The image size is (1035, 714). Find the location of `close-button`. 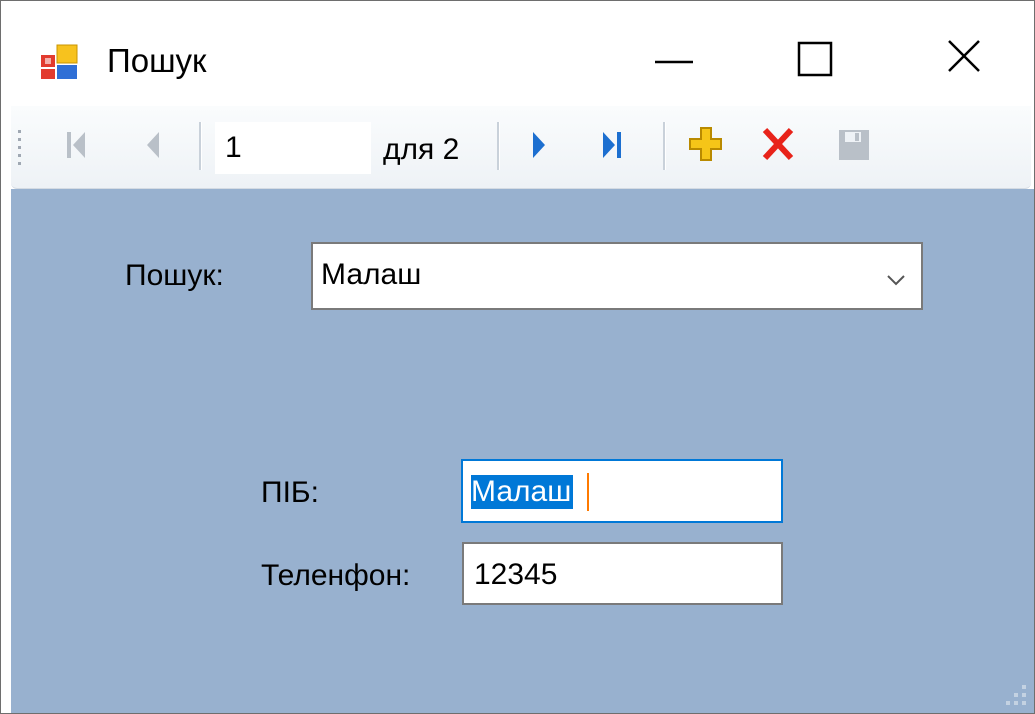

close-button is located at coordinates (961, 63).